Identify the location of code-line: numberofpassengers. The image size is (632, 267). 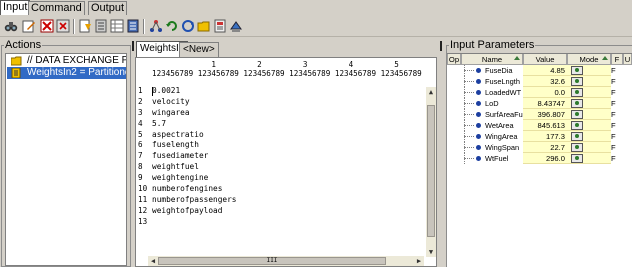
(287, 200).